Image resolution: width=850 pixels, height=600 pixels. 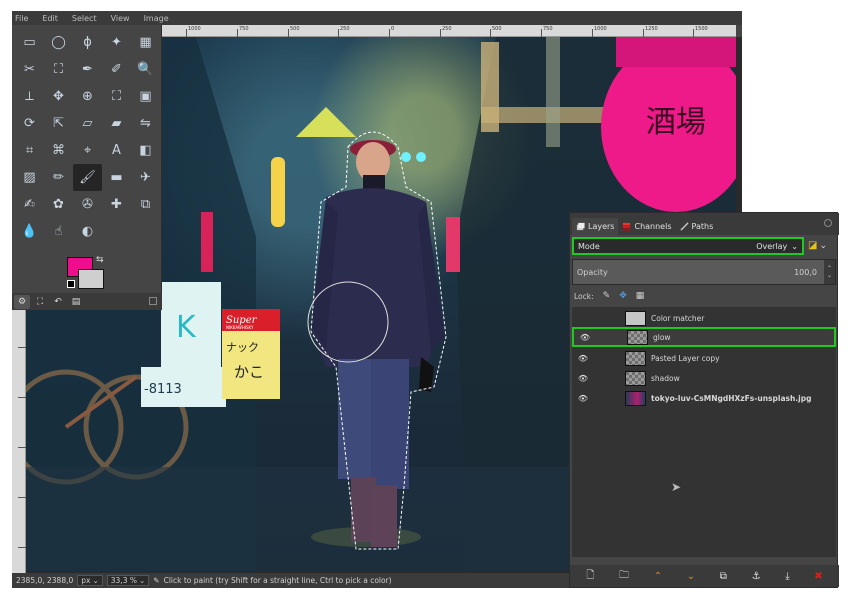 I want to click on warp-transform-icon: ⌘, so click(x=58, y=150).